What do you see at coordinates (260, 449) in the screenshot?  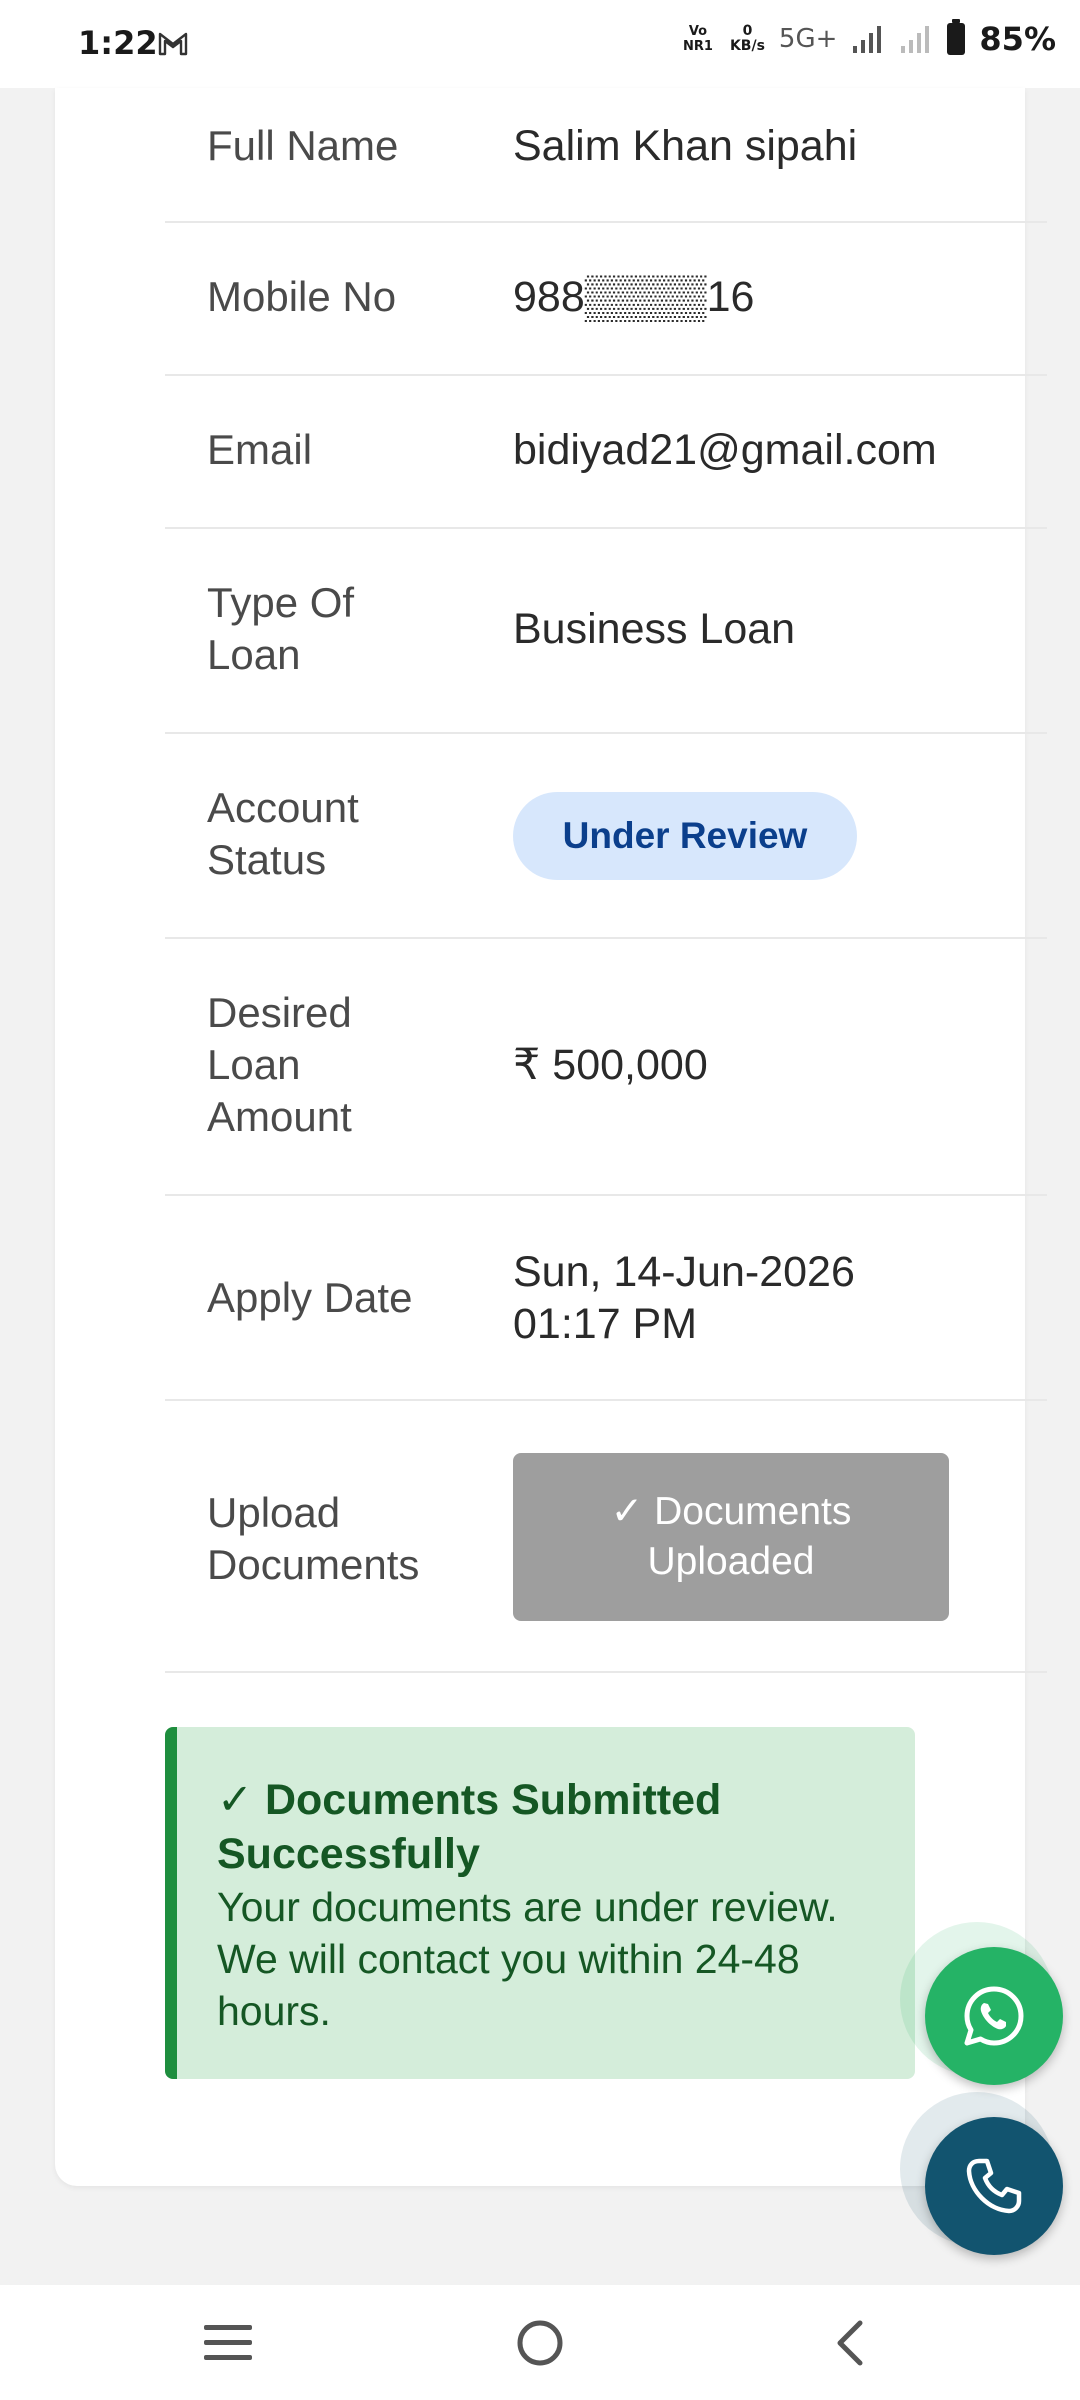 I see `label-email: Email` at bounding box center [260, 449].